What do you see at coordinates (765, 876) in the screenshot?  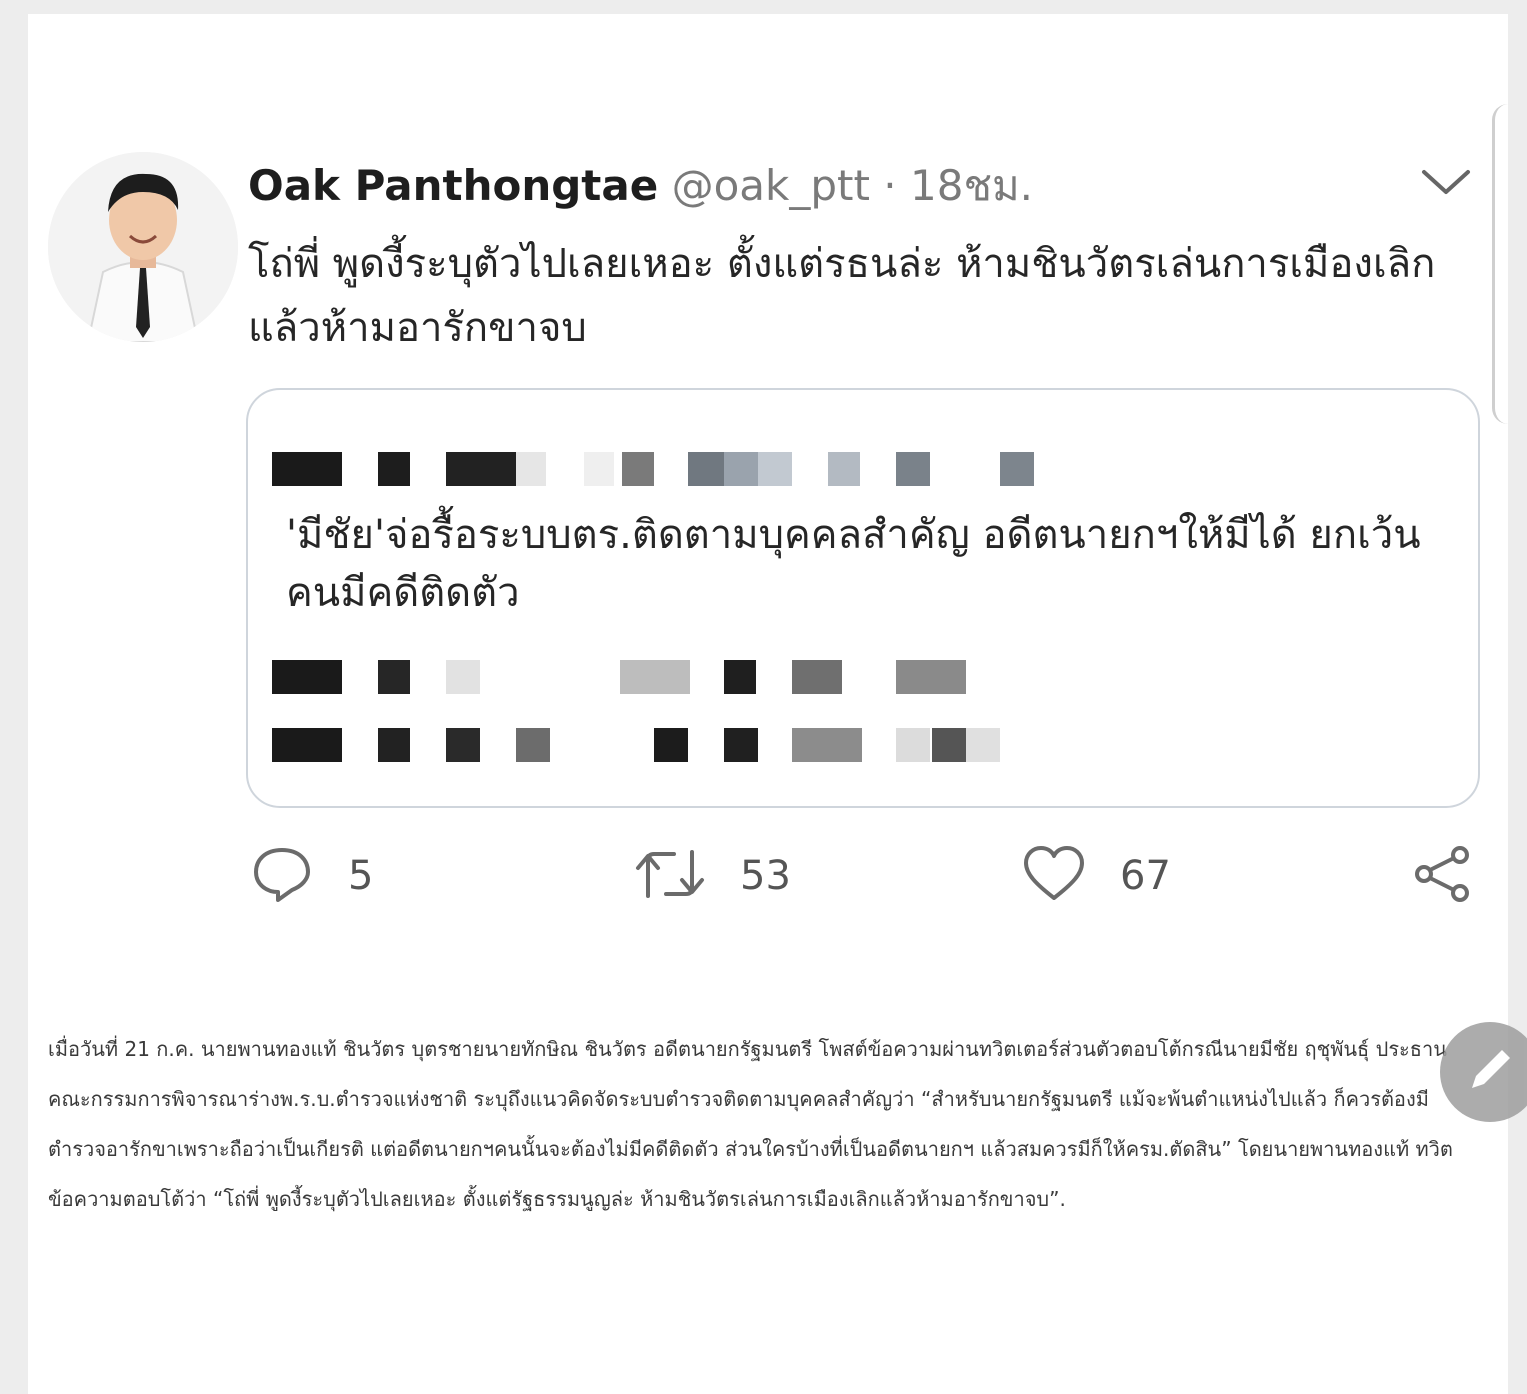 I see `retweet-count: 53` at bounding box center [765, 876].